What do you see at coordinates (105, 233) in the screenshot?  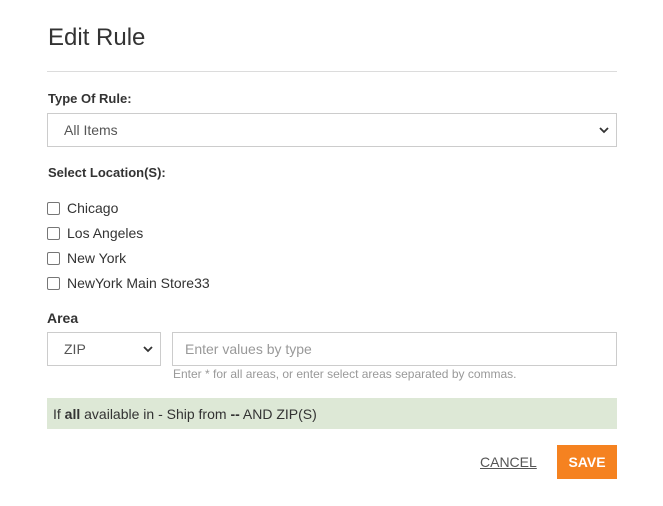 I see `location-label: Los Angeles` at bounding box center [105, 233].